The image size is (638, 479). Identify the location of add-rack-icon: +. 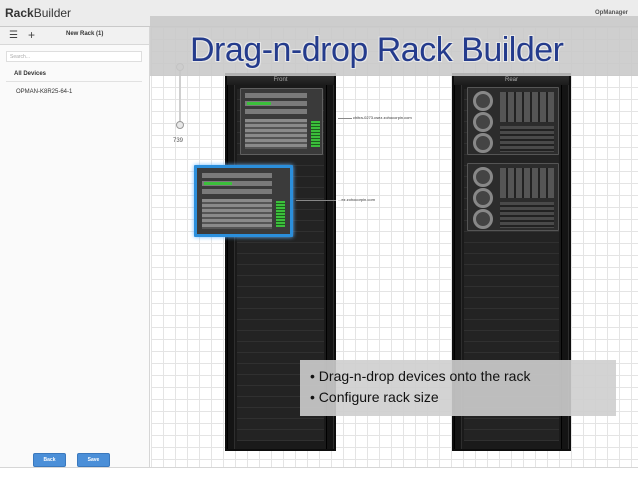
(31, 35).